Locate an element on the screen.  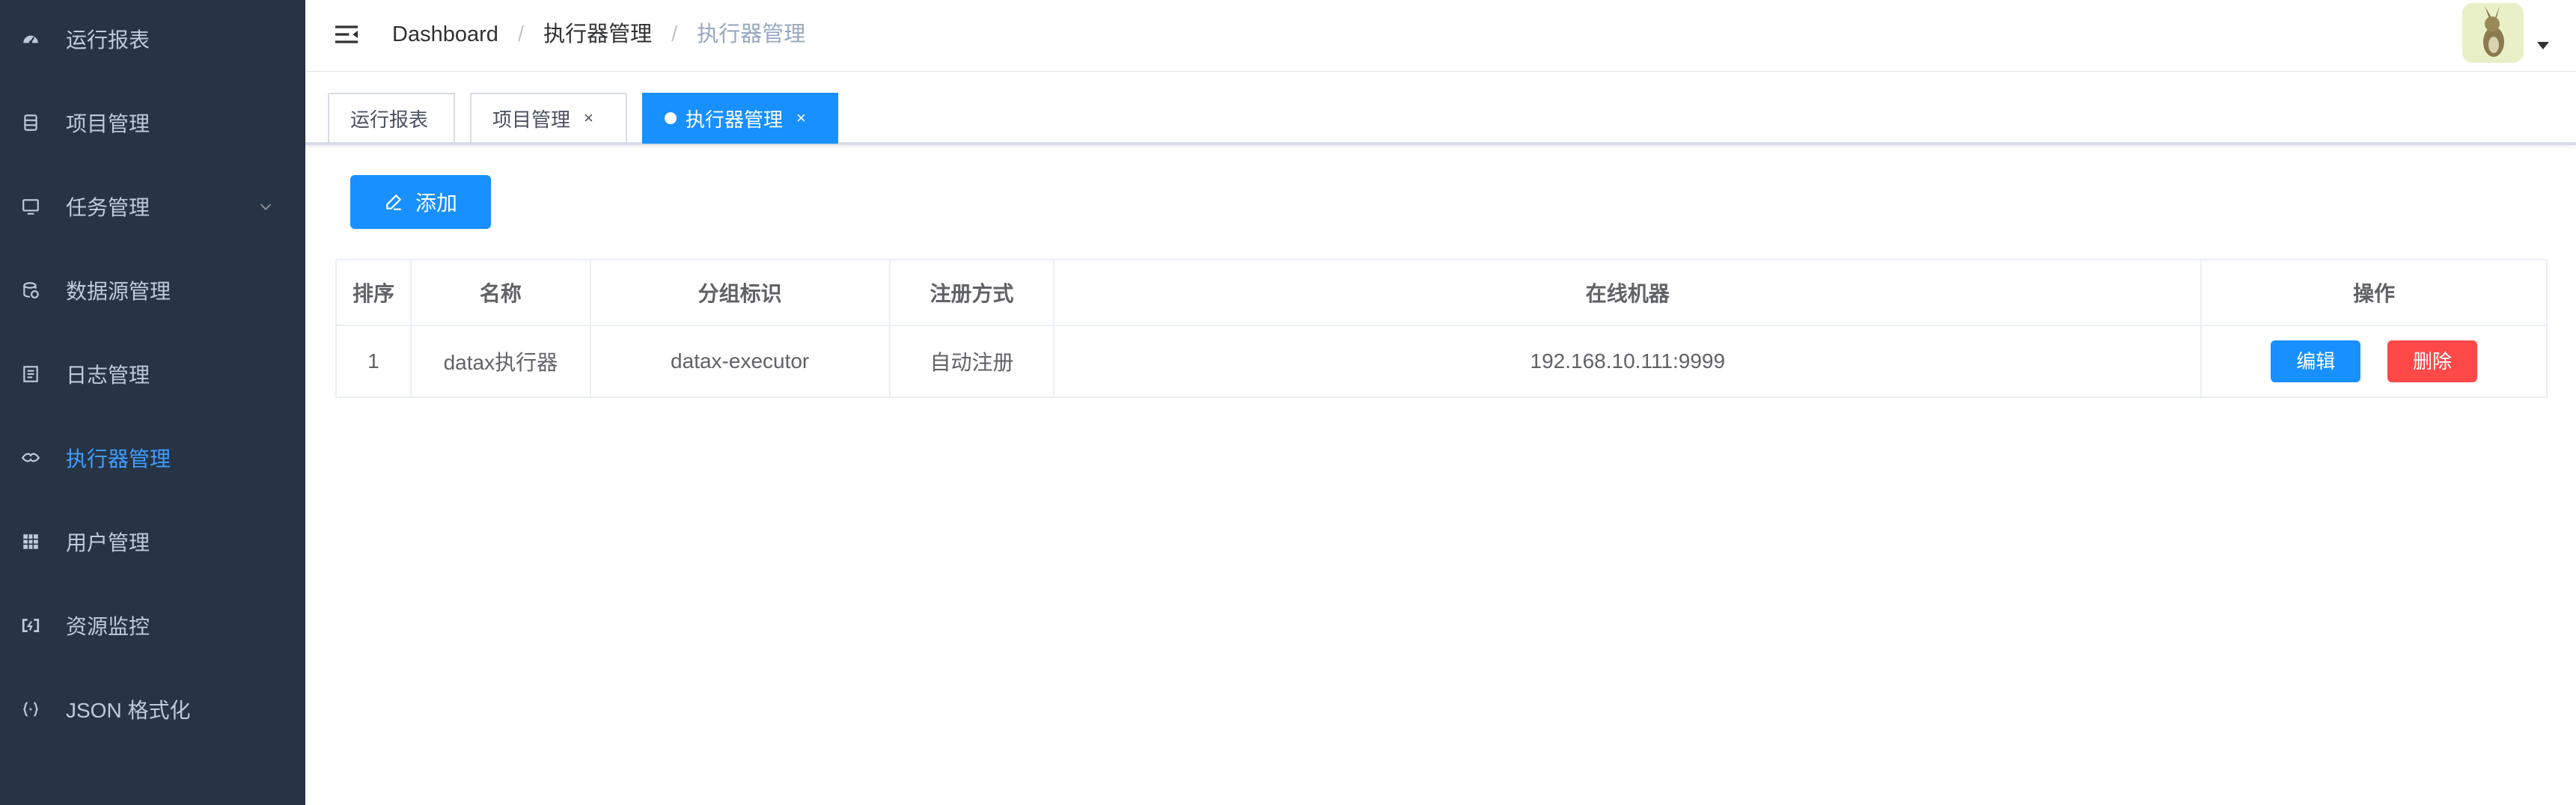
chevron-down-icon is located at coordinates (265, 206).